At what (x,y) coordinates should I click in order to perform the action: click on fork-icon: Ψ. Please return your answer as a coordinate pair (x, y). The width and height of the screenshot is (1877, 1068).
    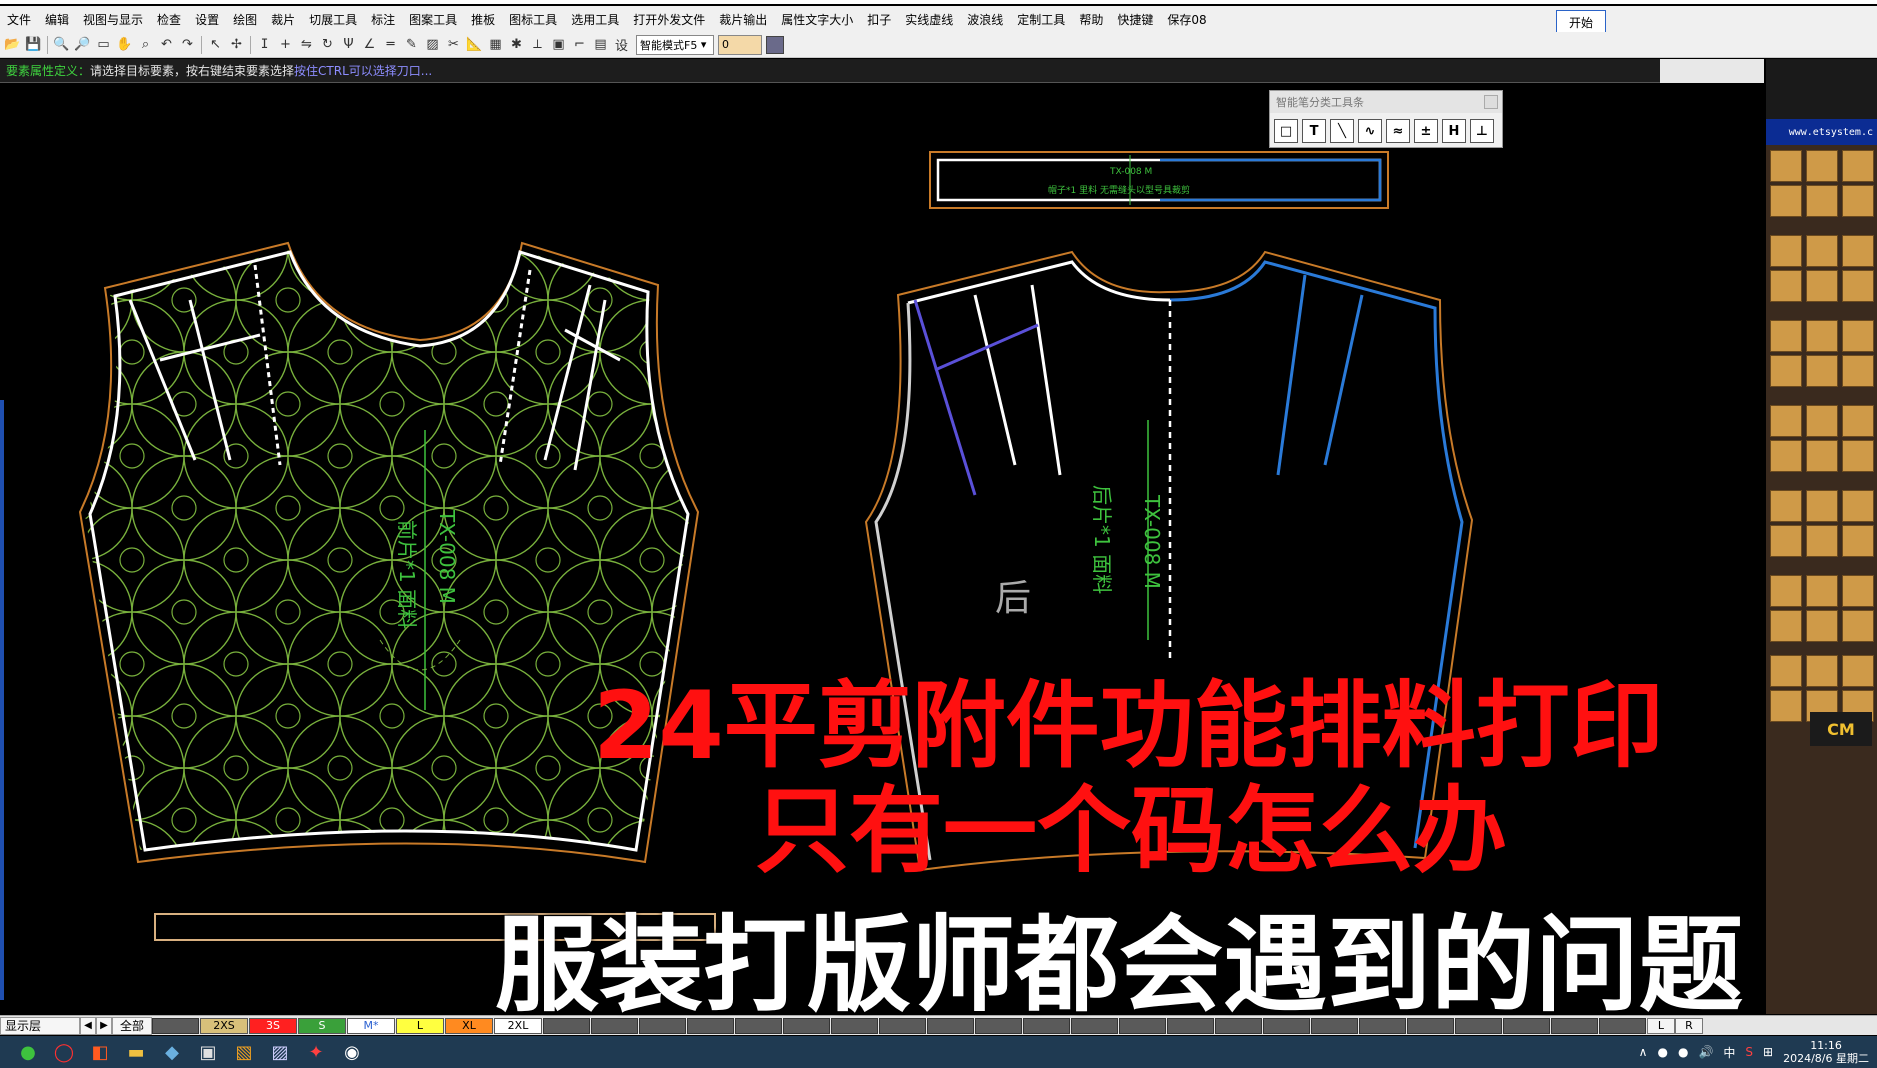
    Looking at the image, I should click on (348, 44).